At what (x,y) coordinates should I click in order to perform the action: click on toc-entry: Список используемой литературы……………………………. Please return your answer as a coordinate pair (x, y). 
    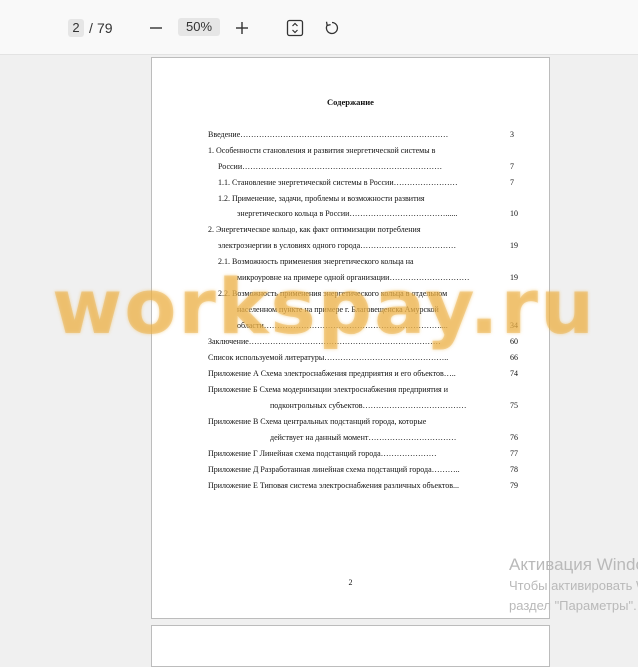
    Looking at the image, I should click on (328, 357).